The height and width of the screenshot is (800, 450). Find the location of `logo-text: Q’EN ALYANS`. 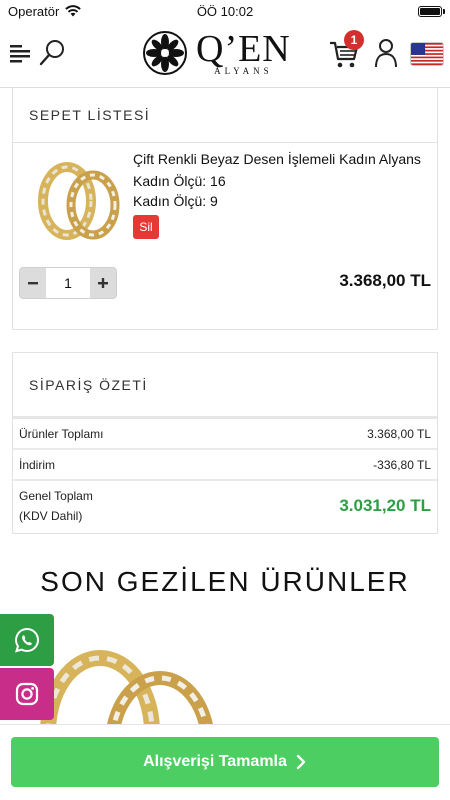

logo-text: Q’EN ALYANS is located at coordinates (243, 51).